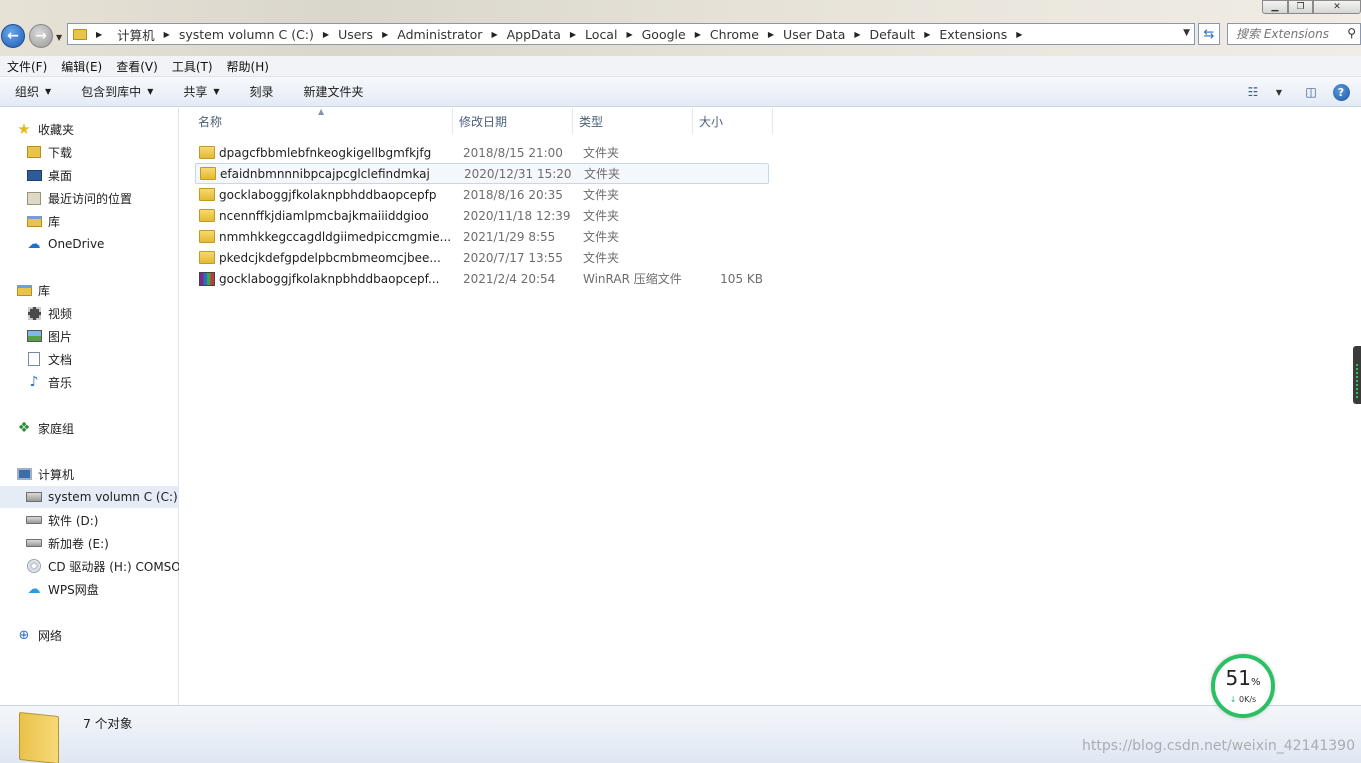 The image size is (1361, 763). Describe the element at coordinates (893, 34) in the screenshot. I see `breadcrumb-item: Default` at that location.